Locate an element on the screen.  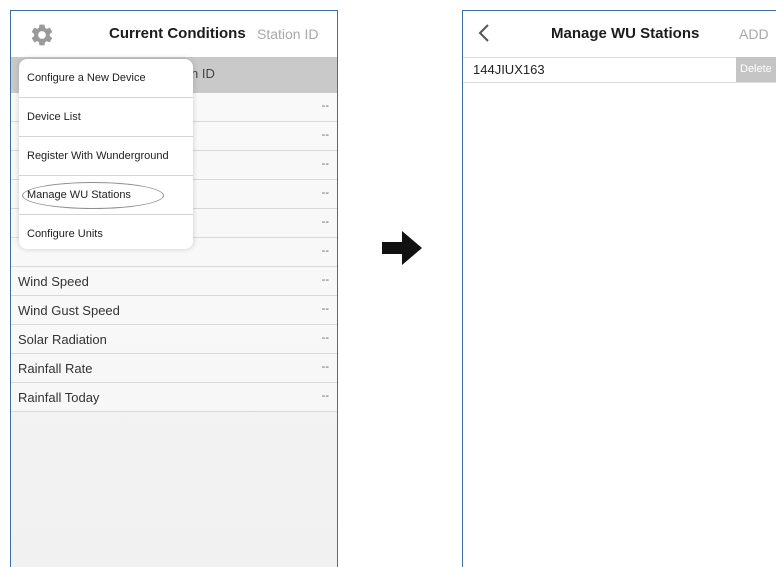
station-id: 144JIUX163 is located at coordinates (509, 69).